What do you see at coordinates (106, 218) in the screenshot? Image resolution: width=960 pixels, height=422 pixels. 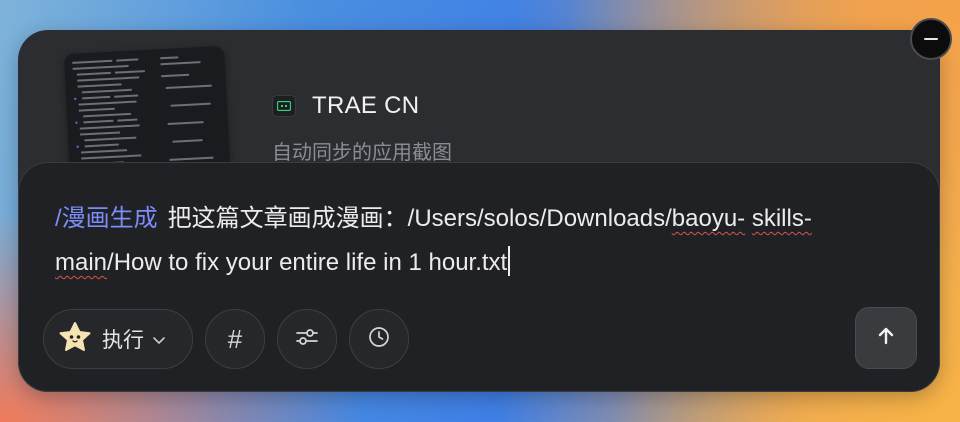 I see `command-chip: /漫画生成` at bounding box center [106, 218].